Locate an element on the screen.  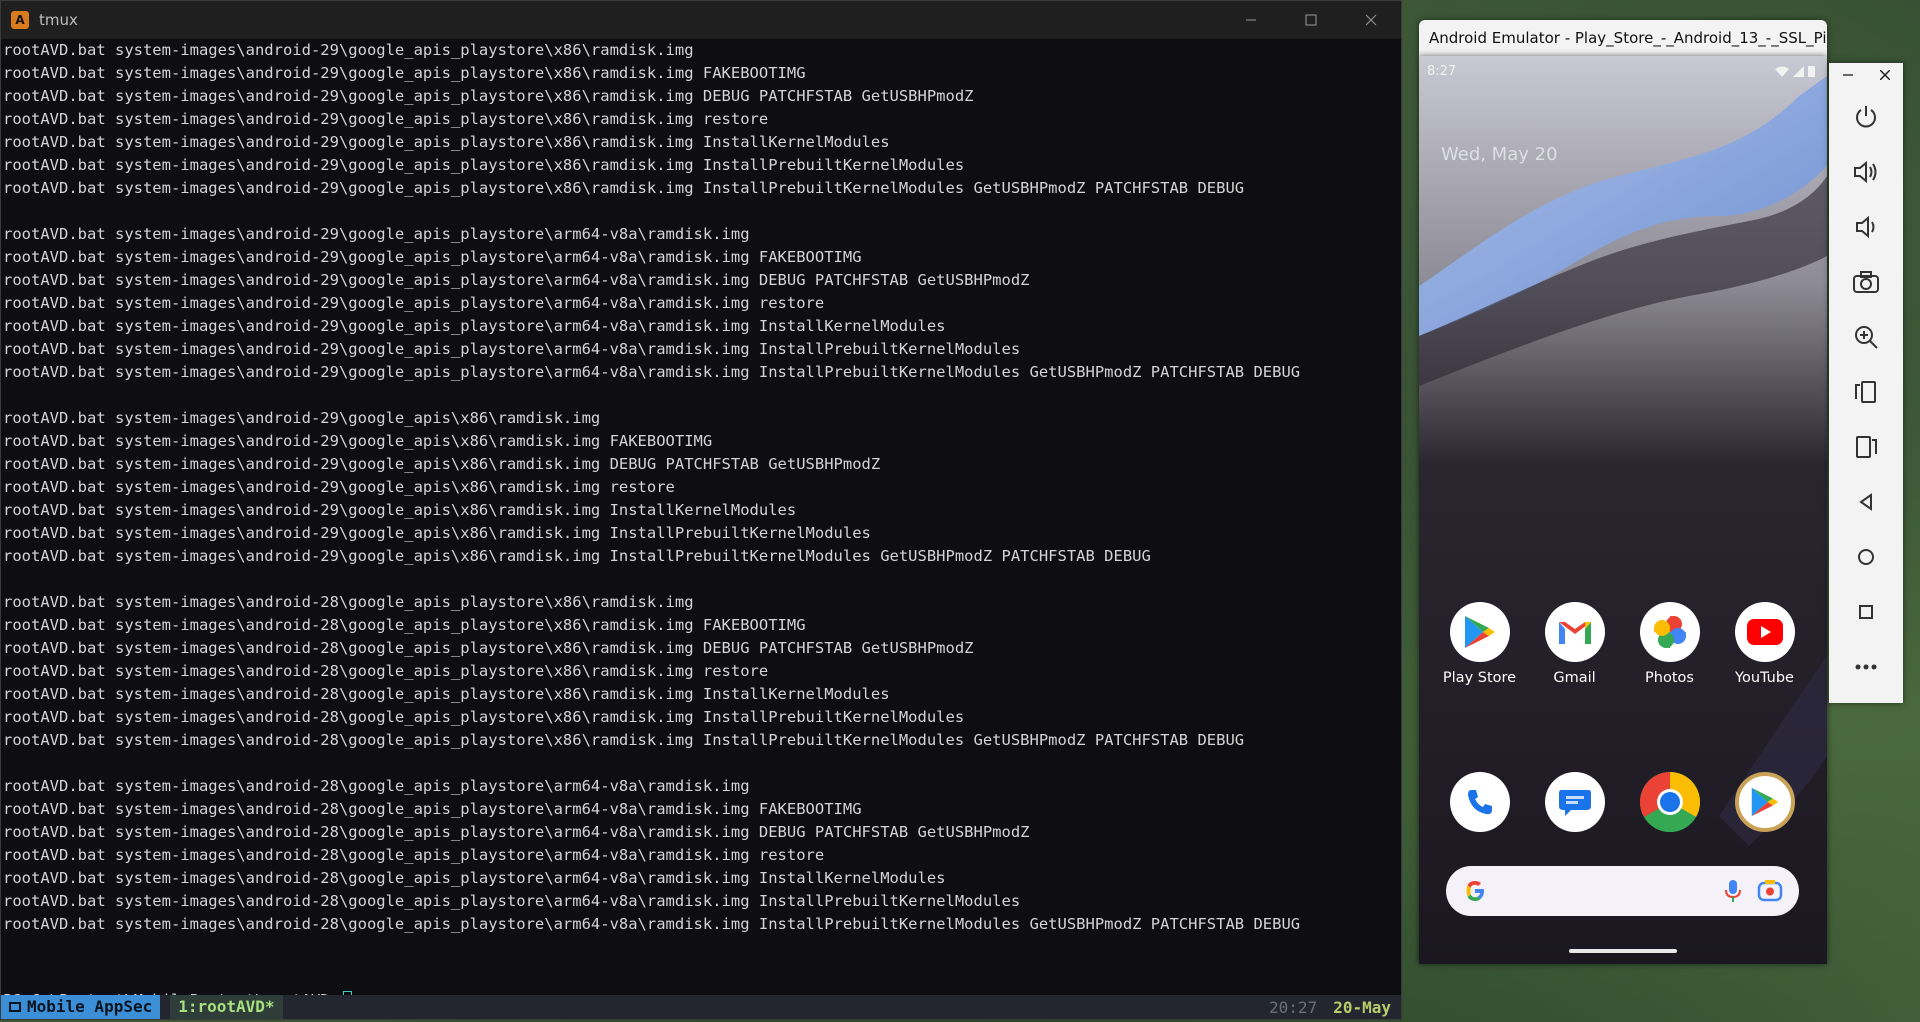
microphone-icon is located at coordinates (1733, 891).